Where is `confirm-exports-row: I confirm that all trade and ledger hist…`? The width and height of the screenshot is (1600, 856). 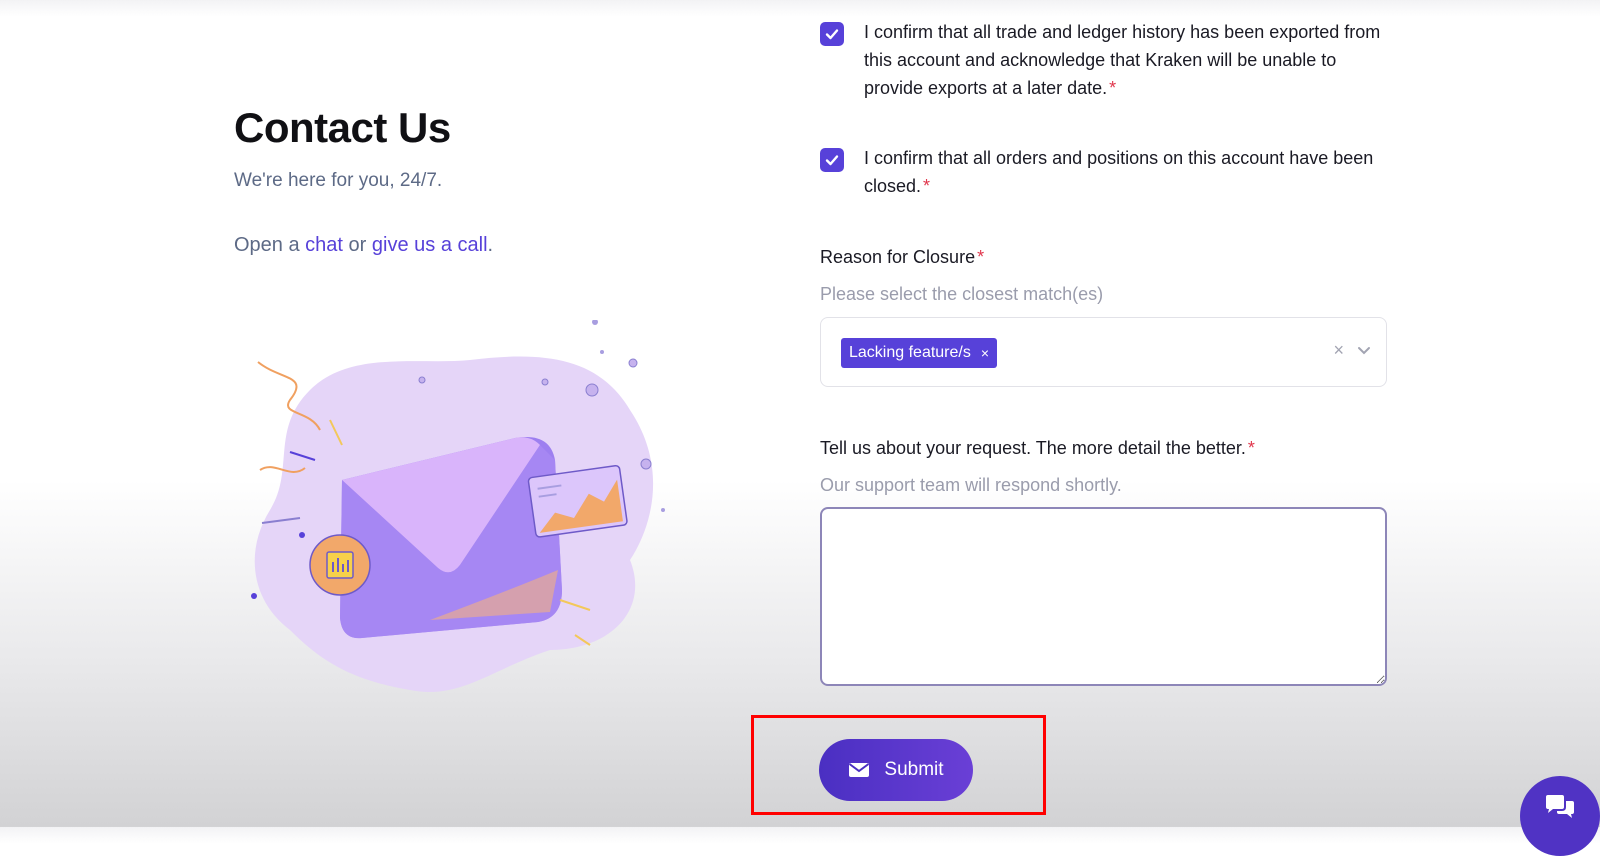
confirm-exports-row: I confirm that all trade and ledger hist… is located at coordinates (1102, 60).